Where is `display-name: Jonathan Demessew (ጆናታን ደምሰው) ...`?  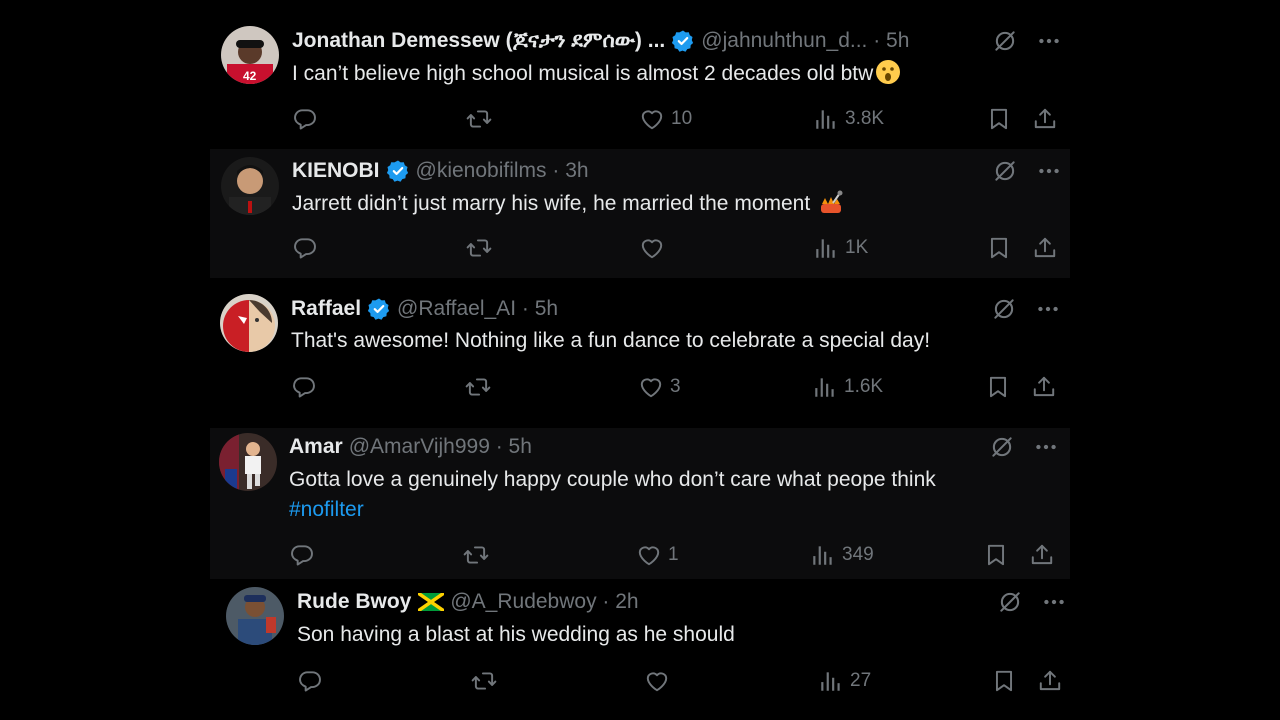
display-name: Jonathan Demessew (ጆናታን ደምሰው) ... is located at coordinates (478, 41).